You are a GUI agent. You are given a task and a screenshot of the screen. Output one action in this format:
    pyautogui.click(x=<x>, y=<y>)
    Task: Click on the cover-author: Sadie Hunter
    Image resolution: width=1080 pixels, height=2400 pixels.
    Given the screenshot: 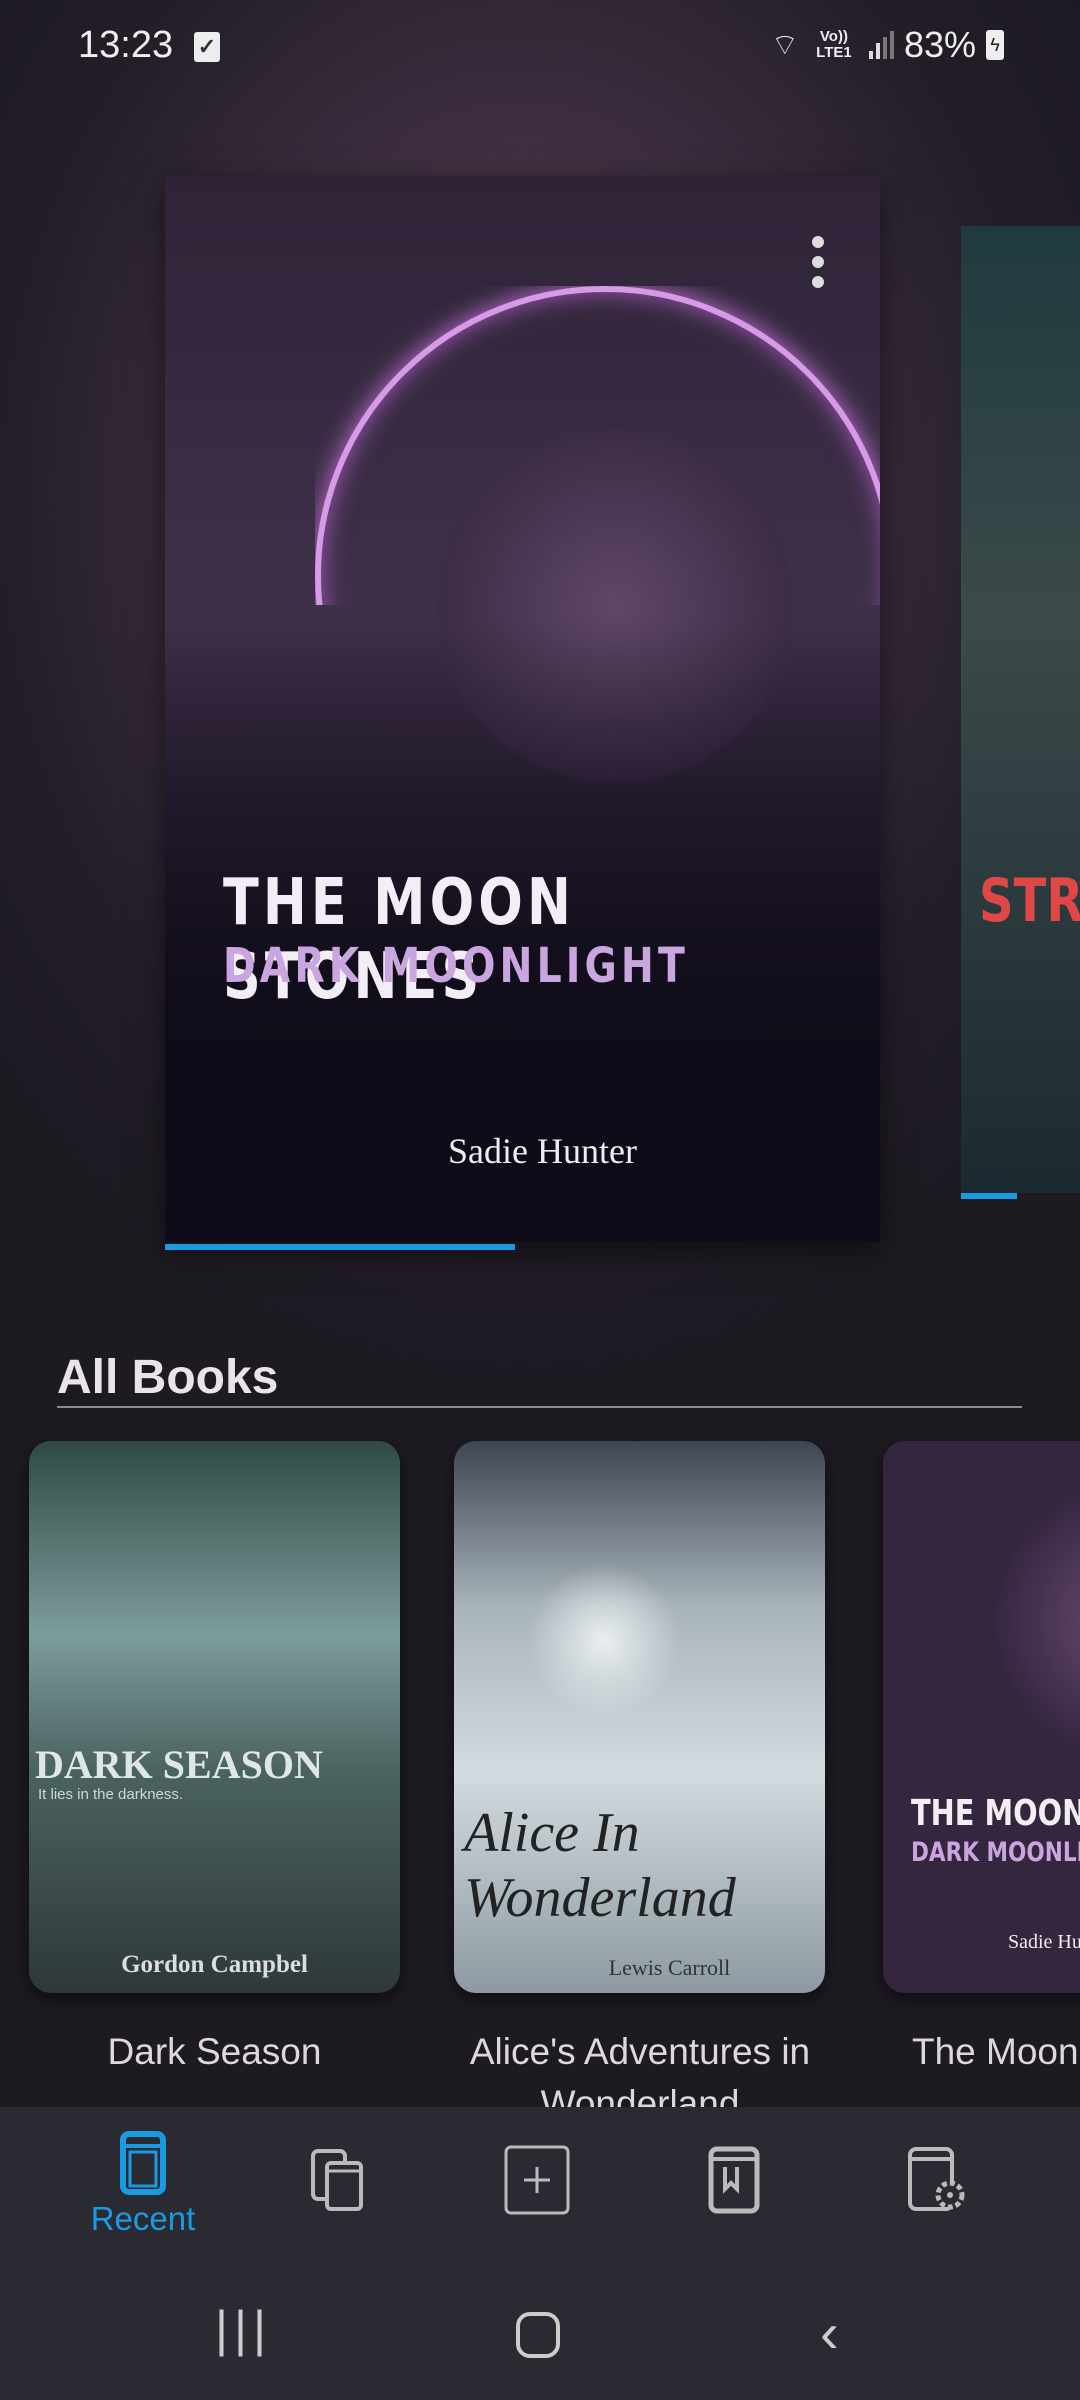 What is the action you would take?
    pyautogui.click(x=542, y=1151)
    